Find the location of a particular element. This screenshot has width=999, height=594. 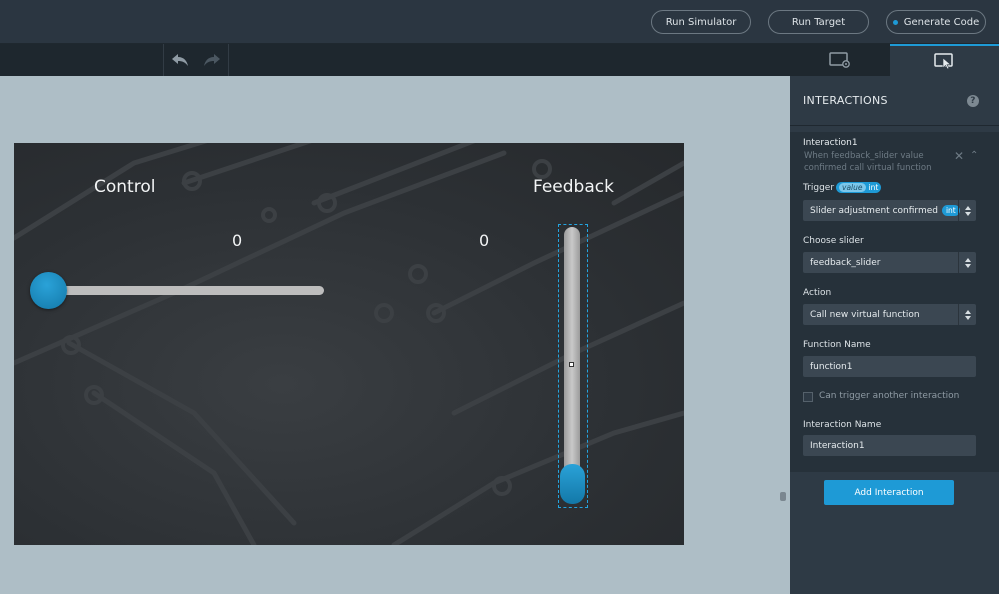

trigger-select-value: Slider adjustment confirmed is located at coordinates (874, 210).